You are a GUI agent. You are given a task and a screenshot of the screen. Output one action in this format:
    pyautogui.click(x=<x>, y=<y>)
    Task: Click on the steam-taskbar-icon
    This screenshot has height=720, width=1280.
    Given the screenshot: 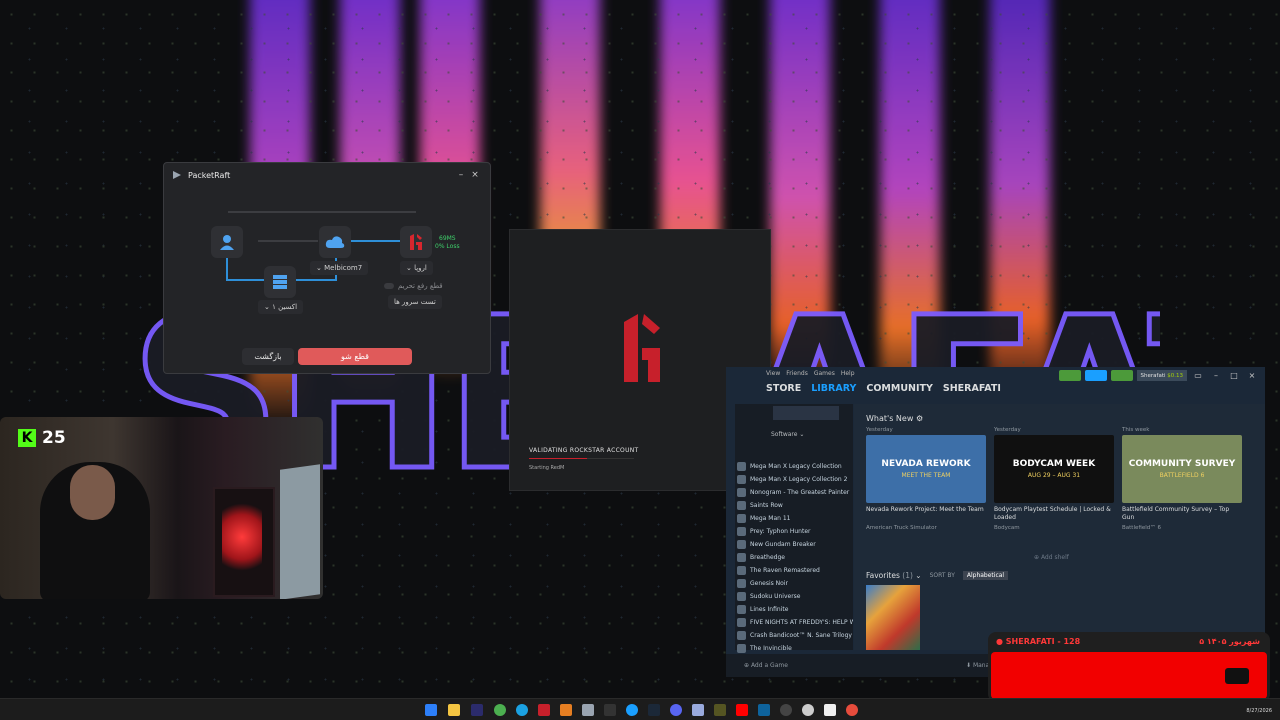 What is the action you would take?
    pyautogui.click(x=654, y=710)
    